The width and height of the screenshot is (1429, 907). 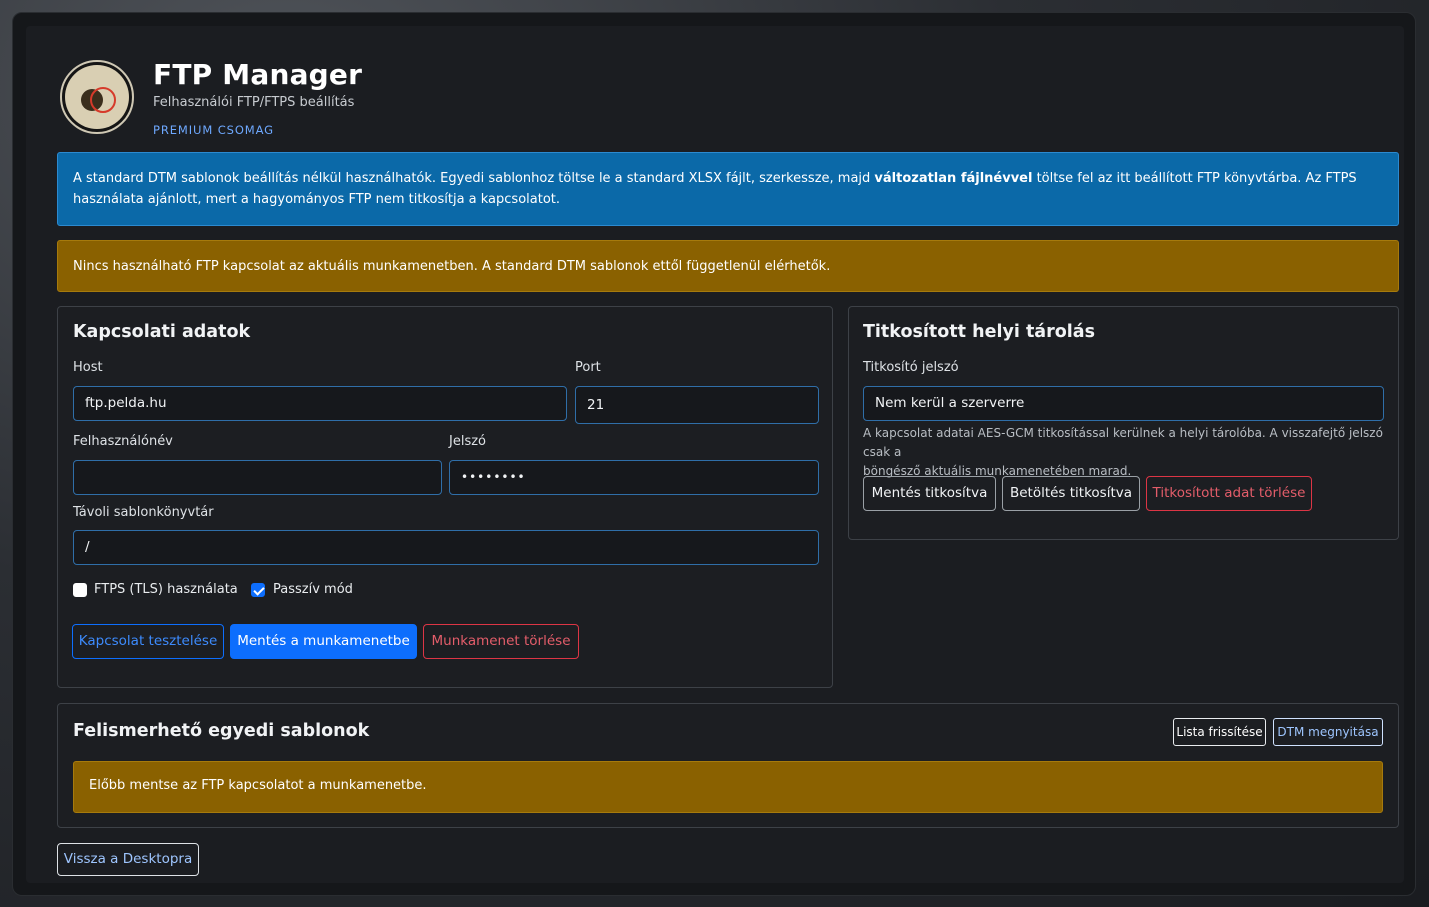 I want to click on username-label: Felhasználónév, so click(x=123, y=441).